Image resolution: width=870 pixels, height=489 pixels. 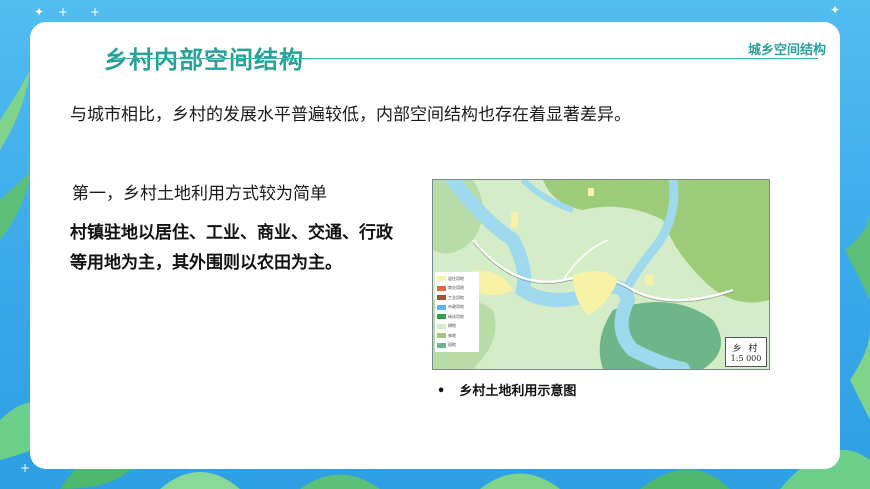 I want to click on legend-item: 工业用地, so click(x=457, y=298).